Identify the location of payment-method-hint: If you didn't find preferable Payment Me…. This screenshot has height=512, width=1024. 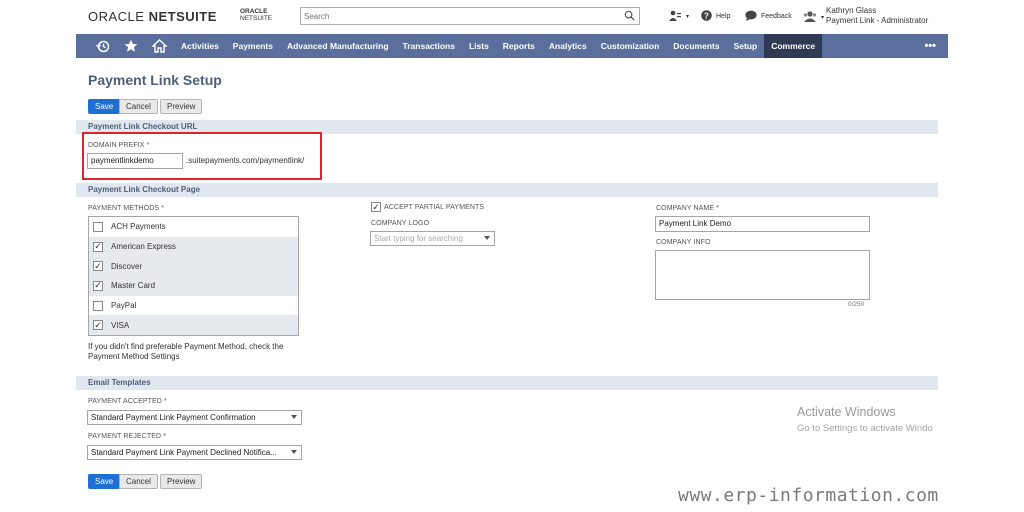
(185, 352).